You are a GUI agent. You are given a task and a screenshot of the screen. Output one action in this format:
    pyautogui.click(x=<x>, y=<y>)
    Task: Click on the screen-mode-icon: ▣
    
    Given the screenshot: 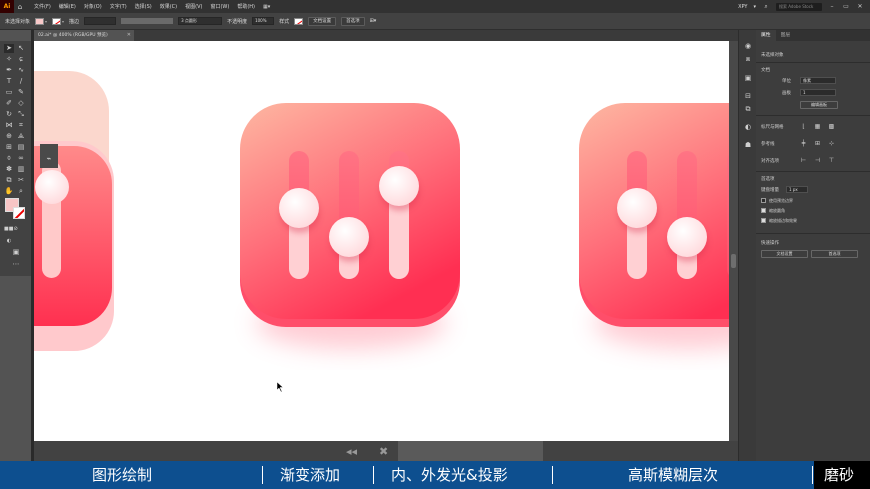 What is the action you would take?
    pyautogui.click(x=16, y=252)
    